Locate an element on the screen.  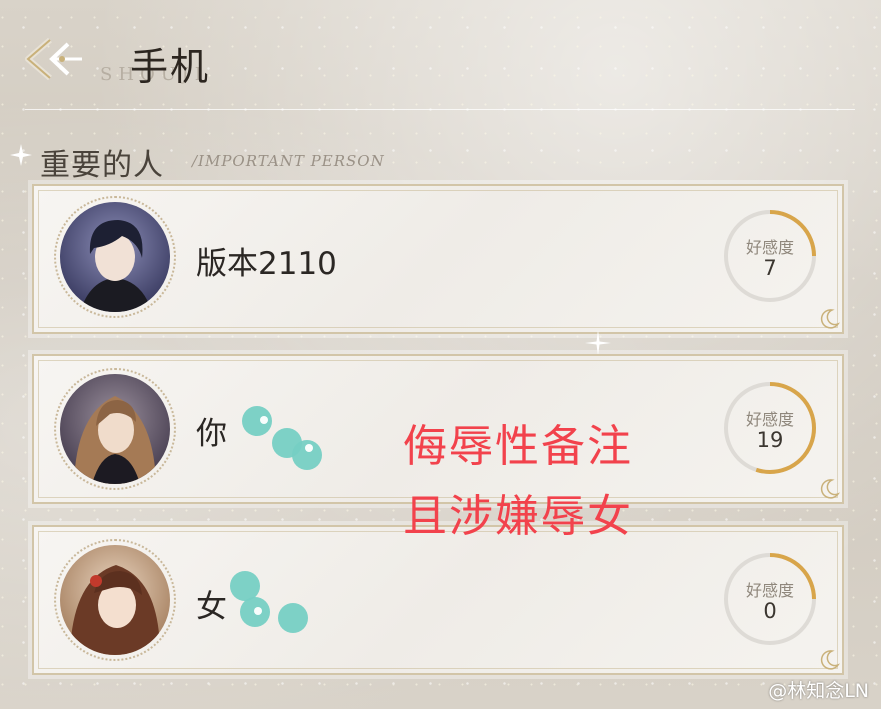
section-subtitle: /IMPORTANT PERSON is located at coordinates (288, 161).